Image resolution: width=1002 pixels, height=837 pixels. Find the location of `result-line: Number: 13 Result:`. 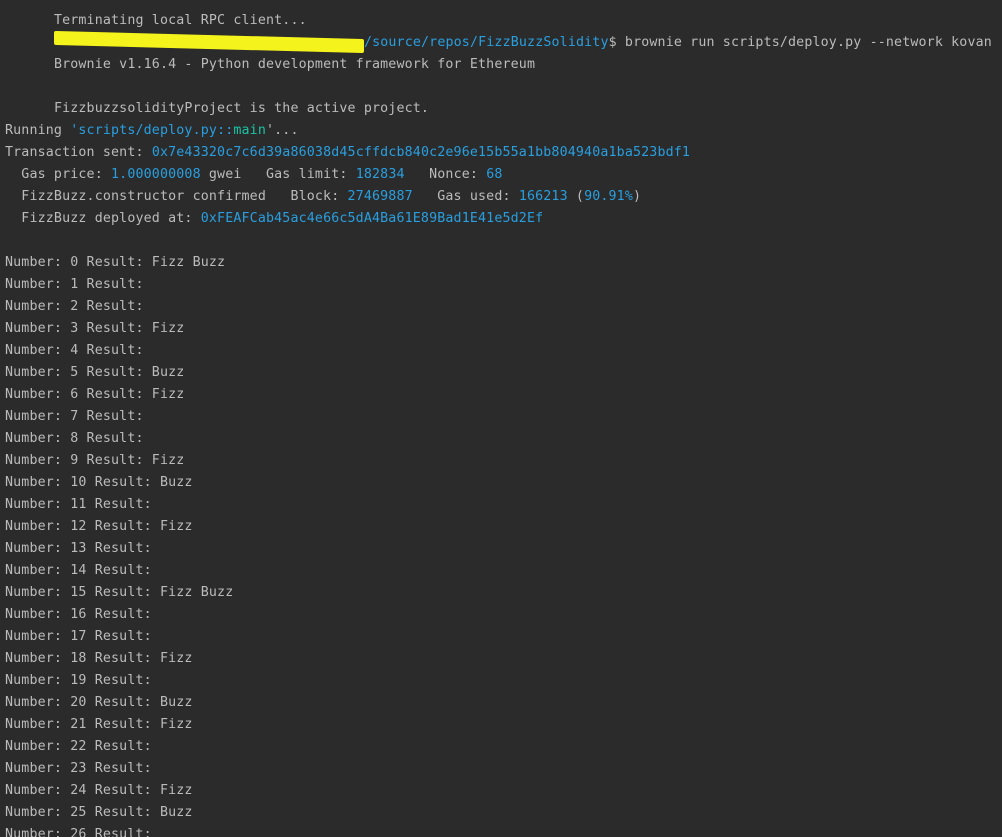

result-line: Number: 13 Result: is located at coordinates (78, 548).